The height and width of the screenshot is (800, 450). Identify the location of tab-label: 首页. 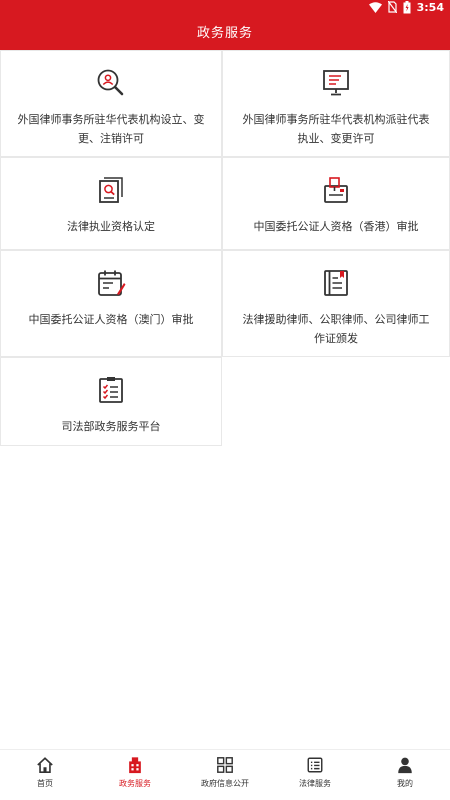
(45, 783).